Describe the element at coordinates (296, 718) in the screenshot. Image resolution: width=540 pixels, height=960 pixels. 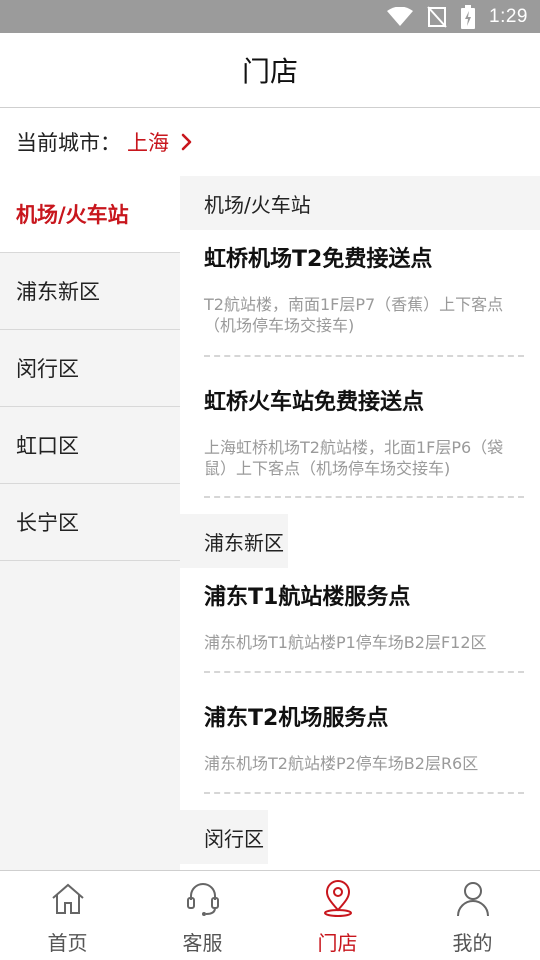
I see `store-name: 浦东T2机场服务点` at that location.